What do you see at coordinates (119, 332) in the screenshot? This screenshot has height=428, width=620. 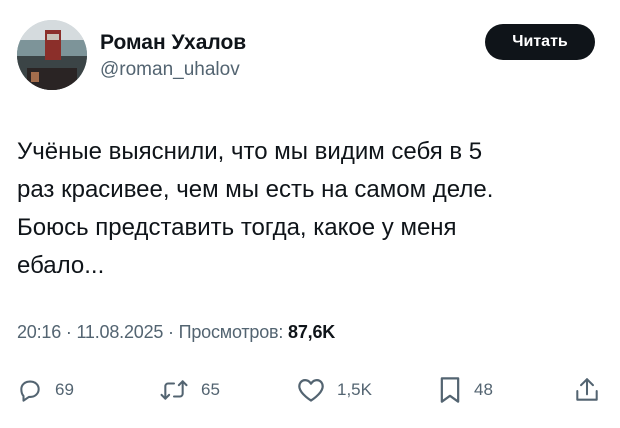 I see `tweet-date: 11.08.2025` at bounding box center [119, 332].